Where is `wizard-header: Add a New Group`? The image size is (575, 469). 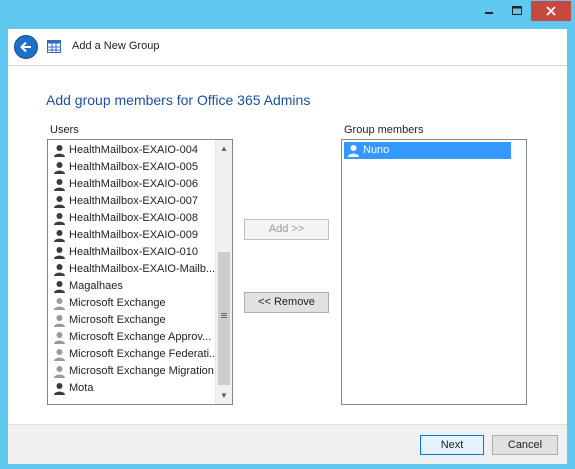 wizard-header: Add a New Group is located at coordinates (287, 47).